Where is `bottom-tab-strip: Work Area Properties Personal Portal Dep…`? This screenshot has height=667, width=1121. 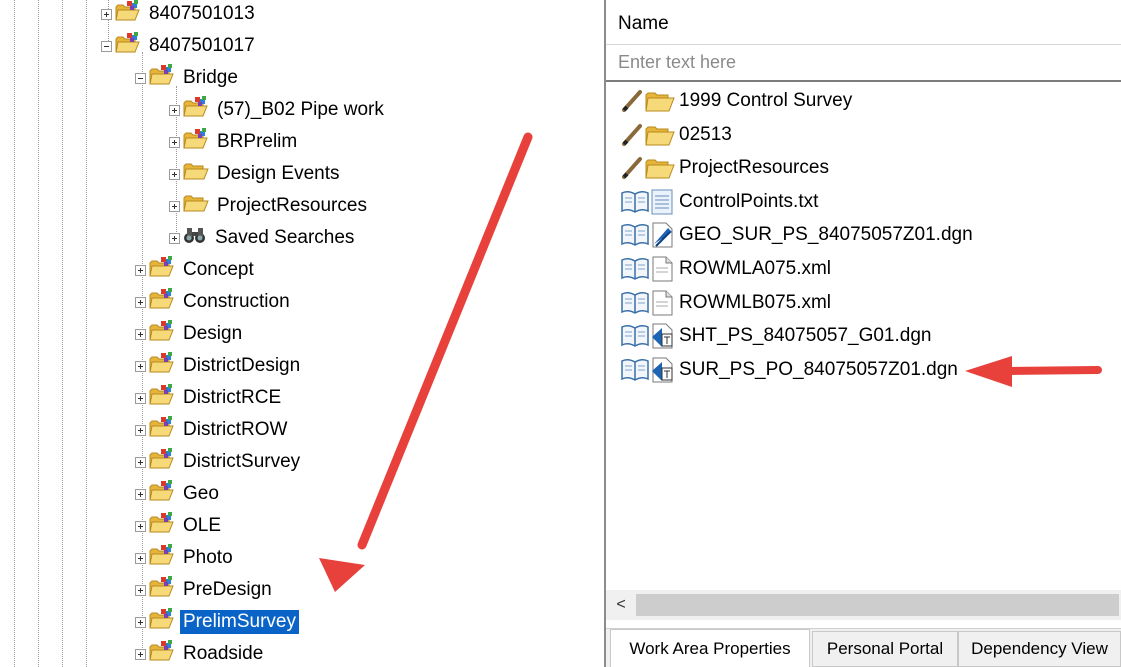
bottom-tab-strip: Work Area Properties Personal Portal Dep… is located at coordinates (863, 647).